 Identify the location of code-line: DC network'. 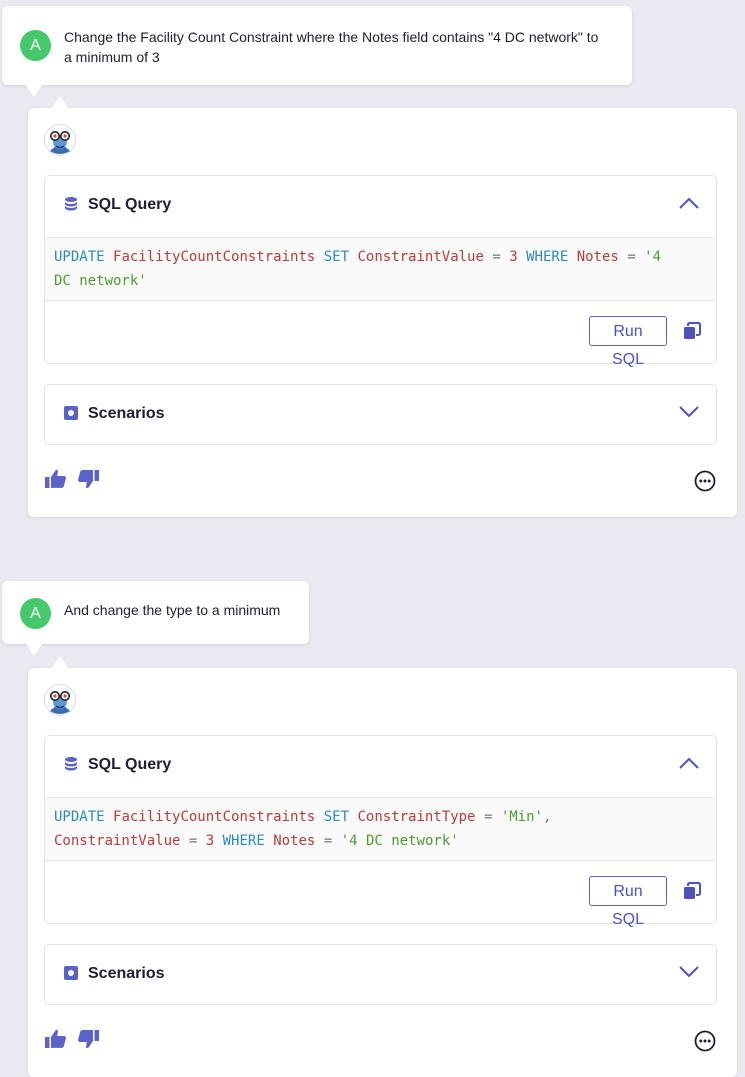
(384, 281).